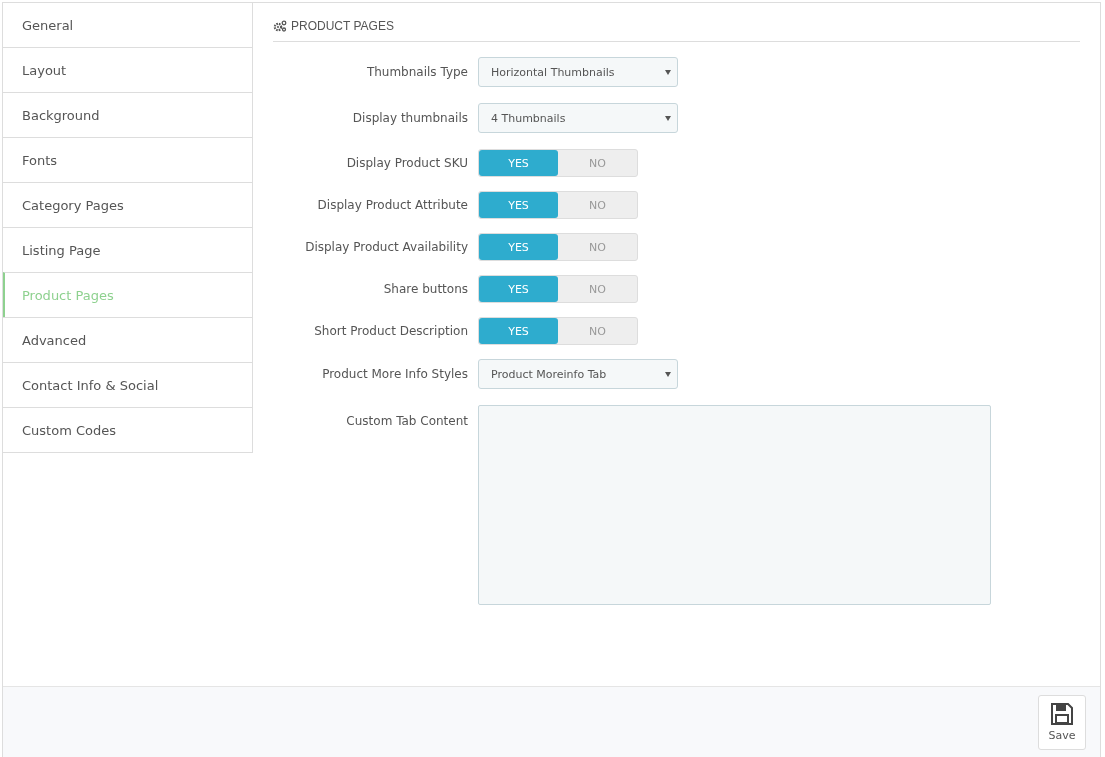  What do you see at coordinates (392, 205) in the screenshot?
I see `field-label: Display Product Attribute` at bounding box center [392, 205].